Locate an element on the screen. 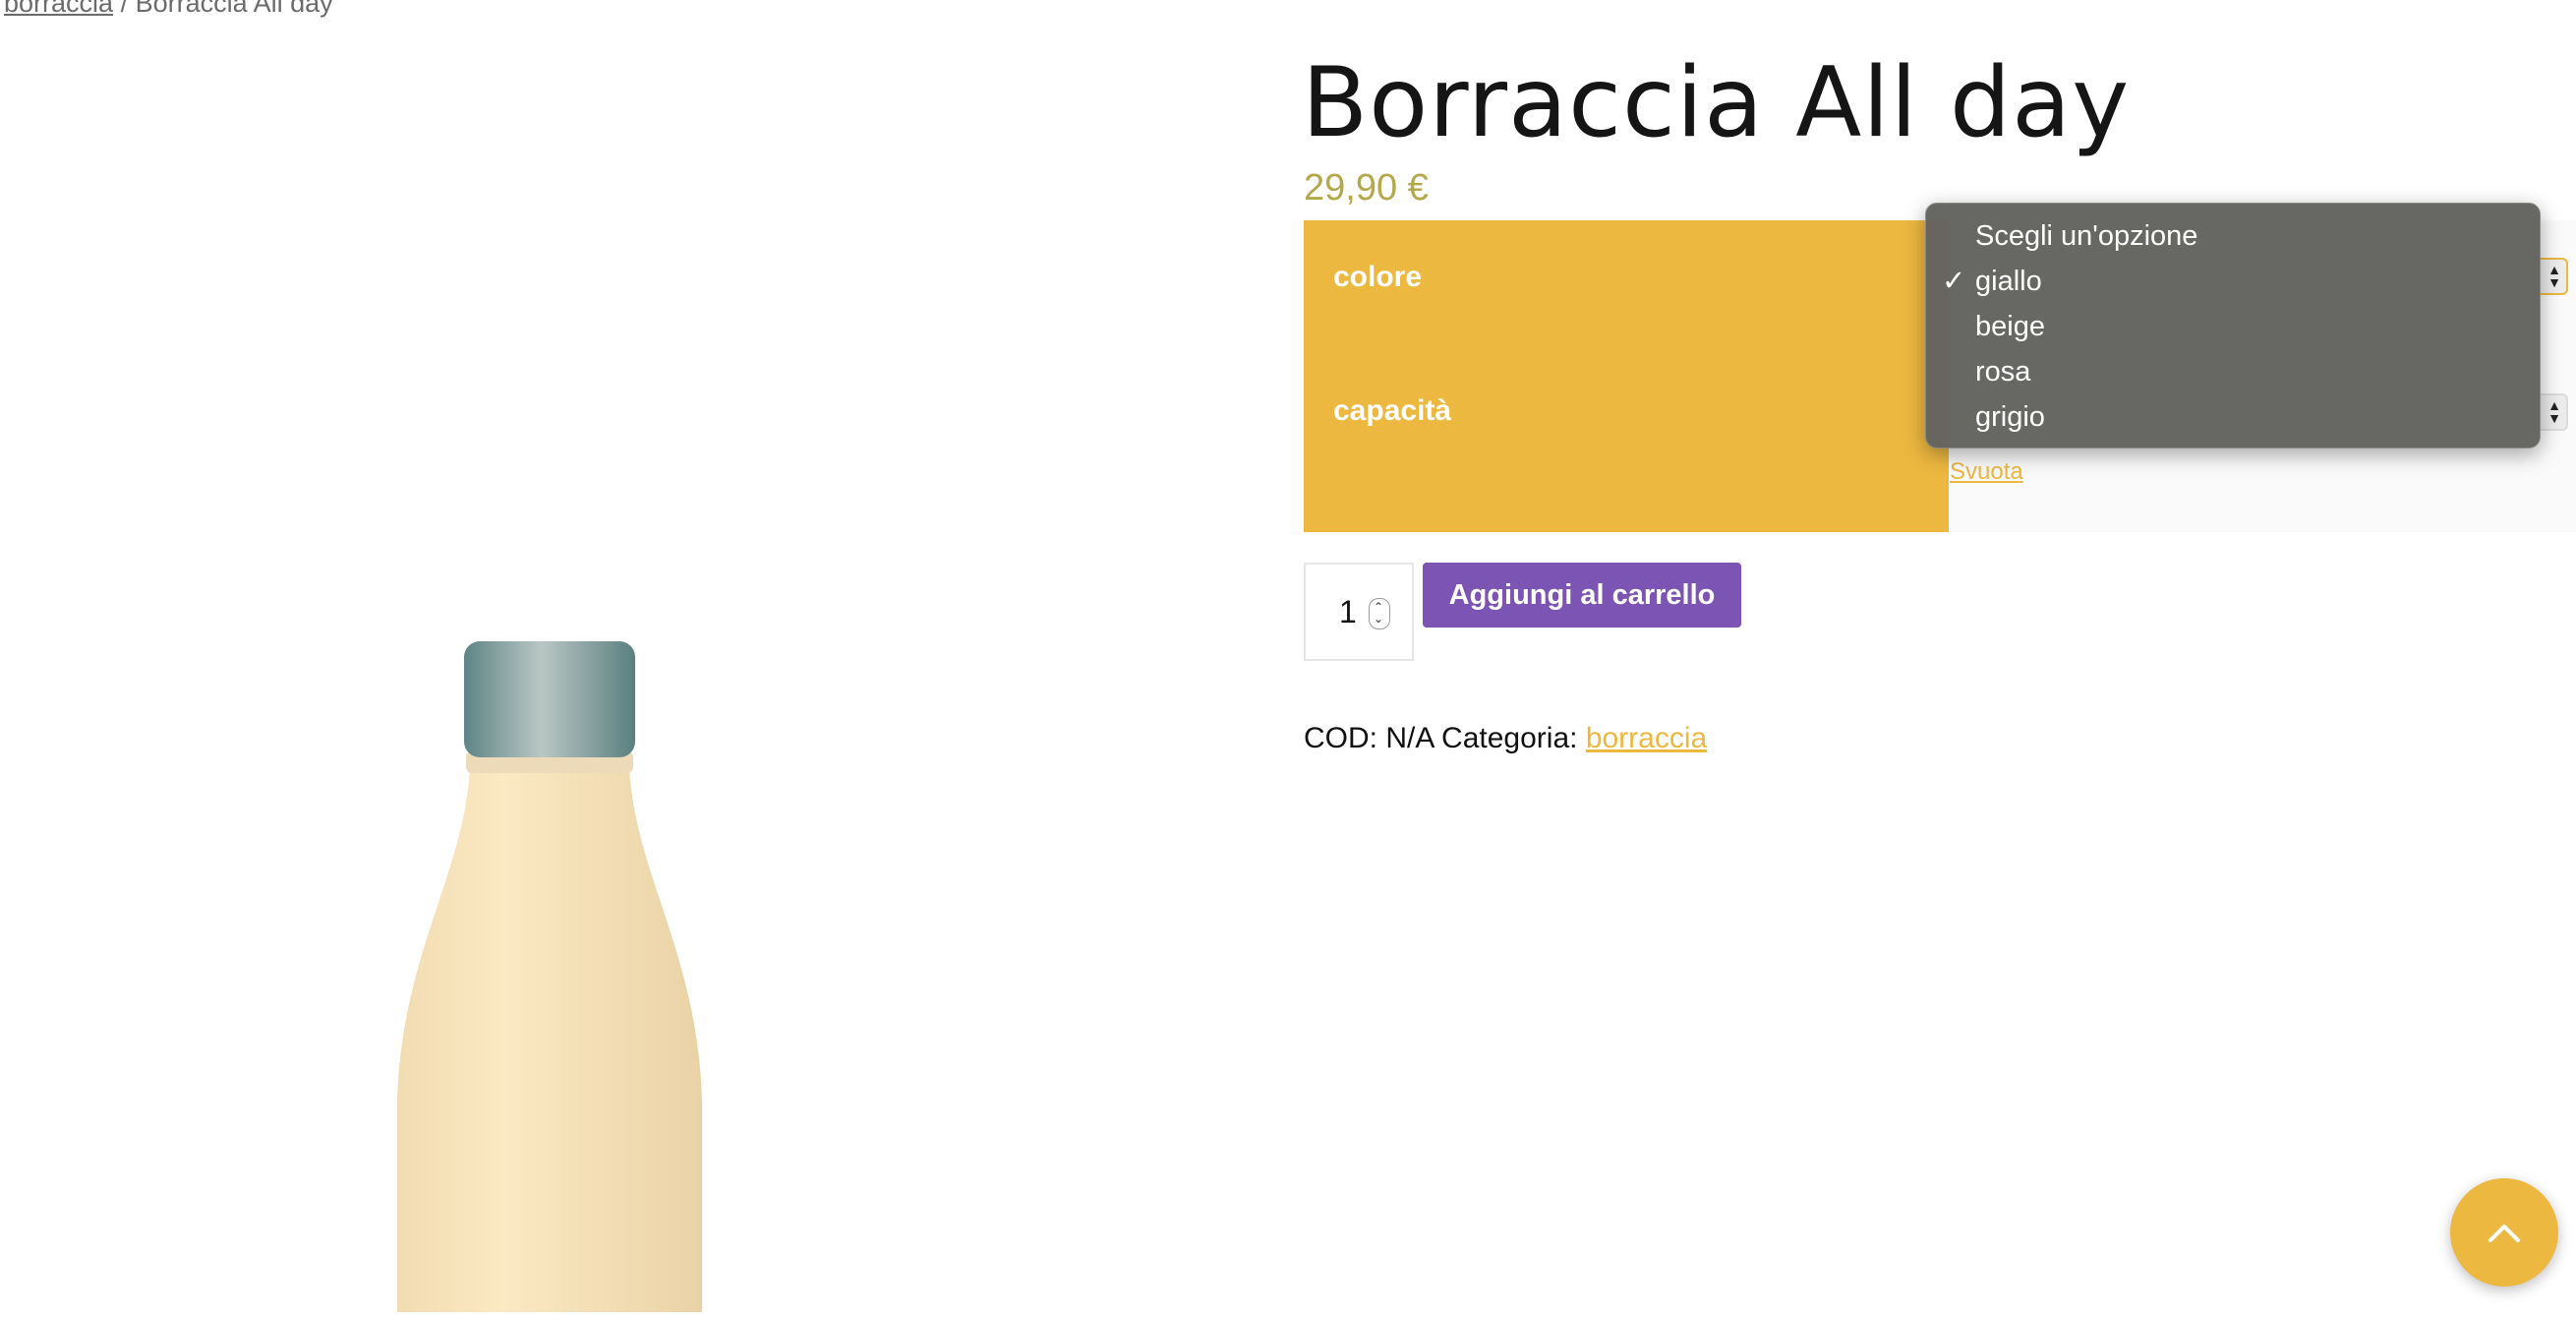  dropdown-option: rosa is located at coordinates (2002, 371).